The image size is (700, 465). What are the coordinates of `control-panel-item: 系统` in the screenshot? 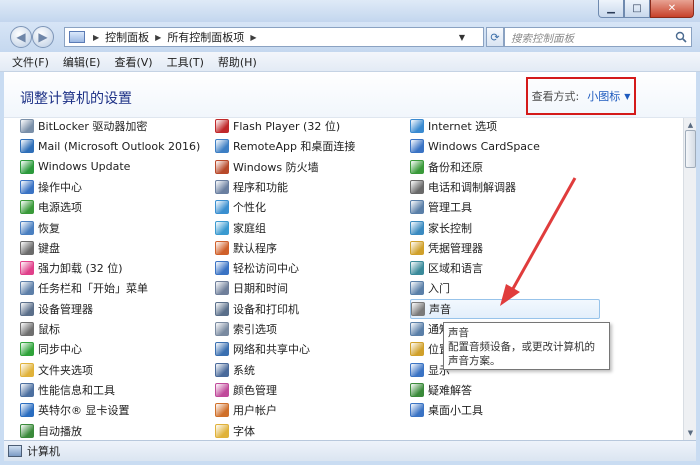 It's located at (235, 370).